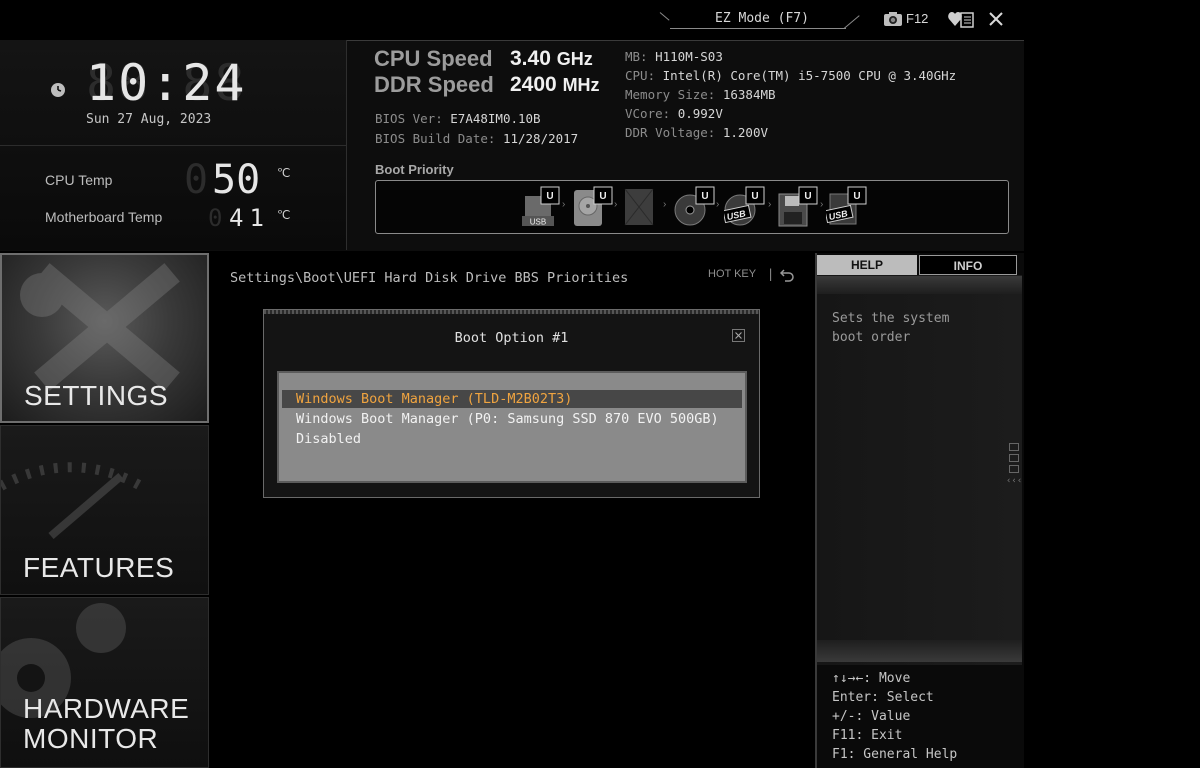 Image resolution: width=1200 pixels, height=768 pixels. I want to click on key-exit: F11: Exit, so click(867, 735).